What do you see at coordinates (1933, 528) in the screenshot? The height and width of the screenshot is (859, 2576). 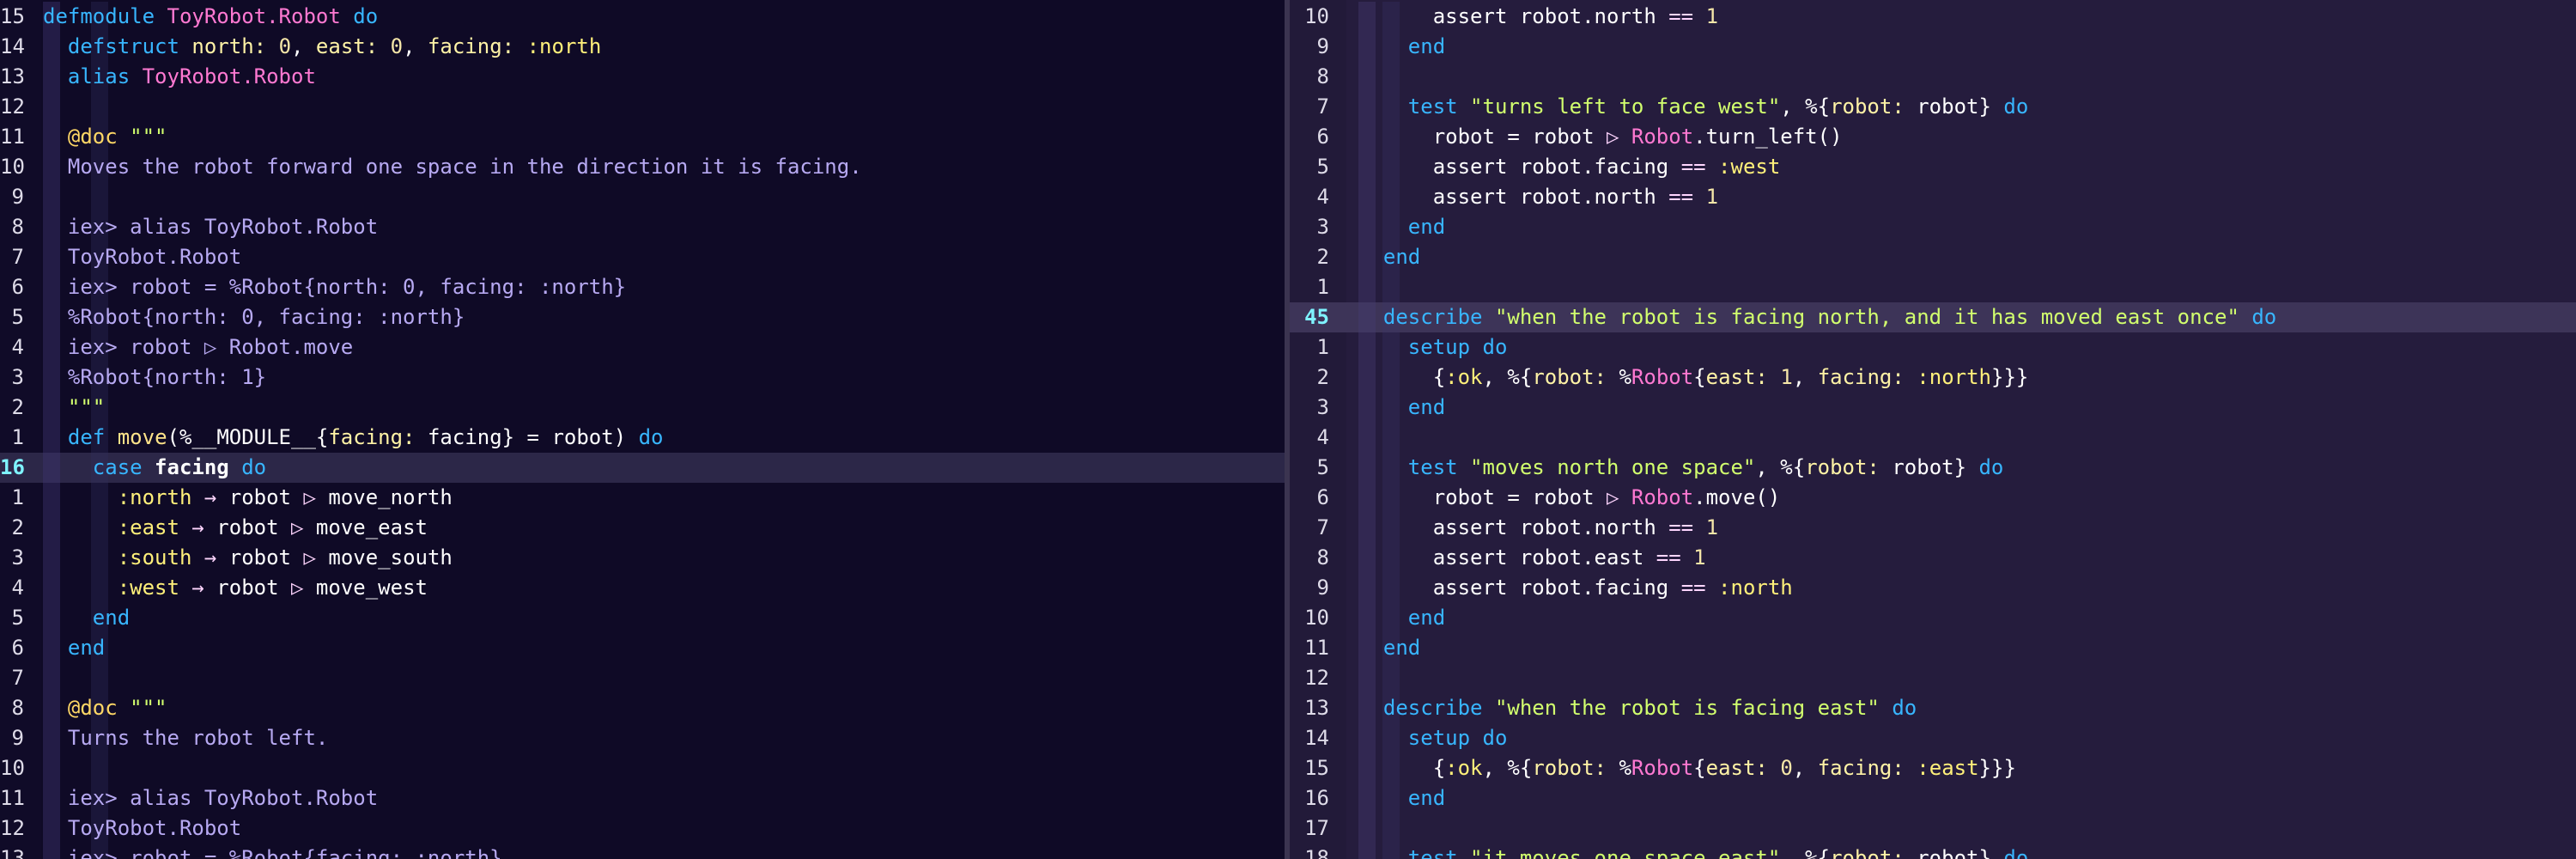 I see `code-line: 7 assert robot.north == 1` at bounding box center [1933, 528].